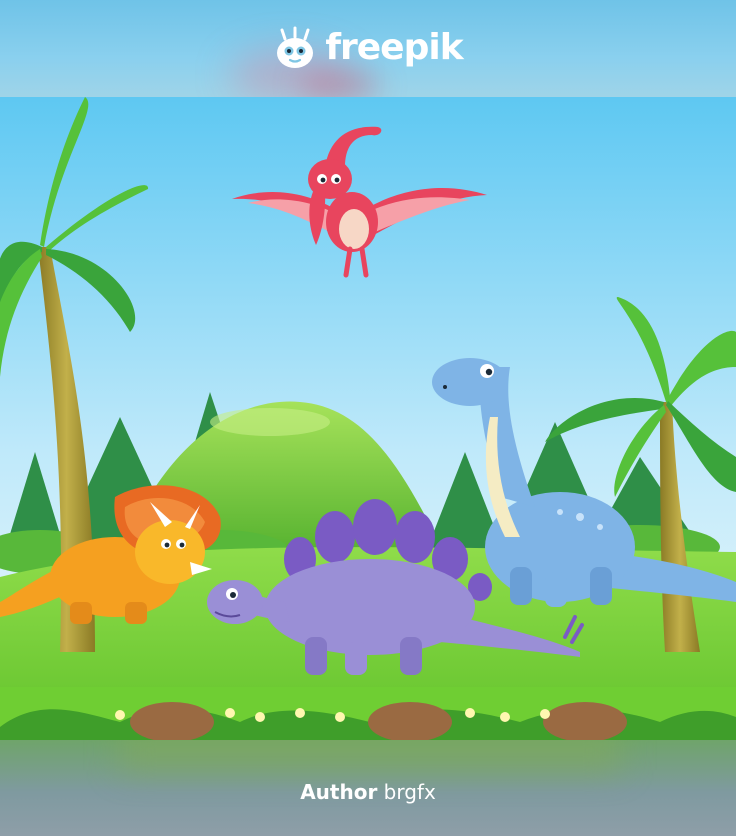  I want to click on freepik-logo-icon, so click(295, 47).